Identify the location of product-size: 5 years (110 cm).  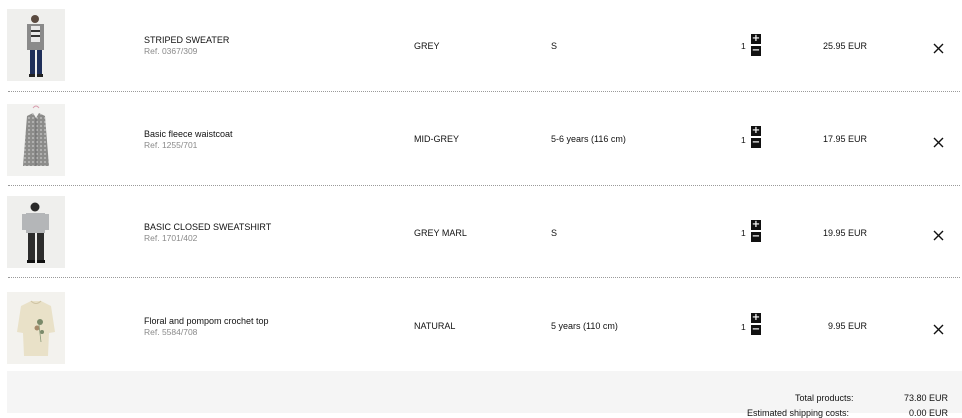
(584, 326).